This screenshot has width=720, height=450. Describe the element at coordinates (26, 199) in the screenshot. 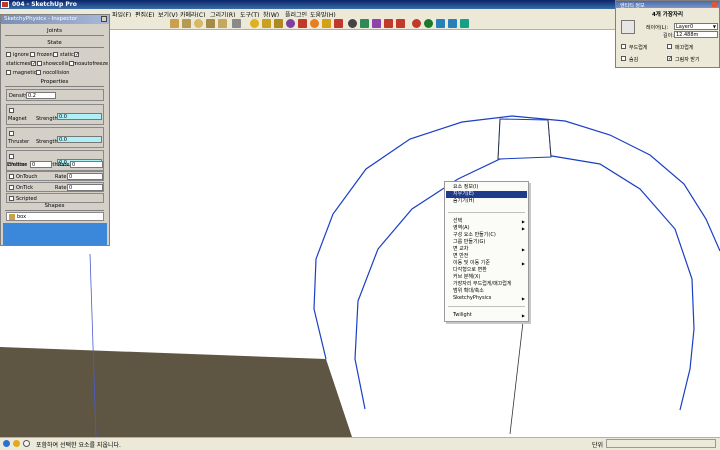

I see `scripted-label: Scripted` at that location.